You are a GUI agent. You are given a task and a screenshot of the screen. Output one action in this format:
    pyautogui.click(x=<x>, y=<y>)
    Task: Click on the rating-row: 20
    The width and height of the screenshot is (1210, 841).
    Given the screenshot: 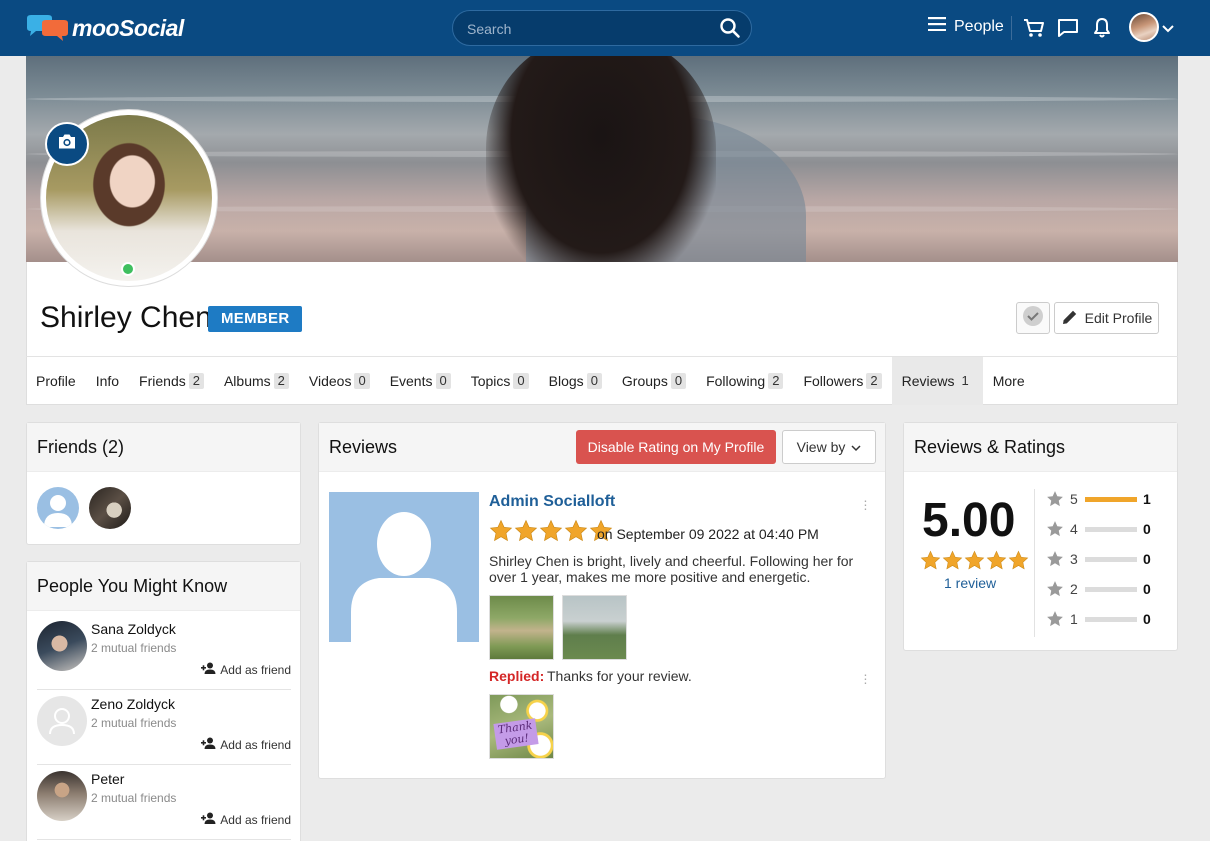 What is the action you would take?
    pyautogui.click(x=1101, y=589)
    